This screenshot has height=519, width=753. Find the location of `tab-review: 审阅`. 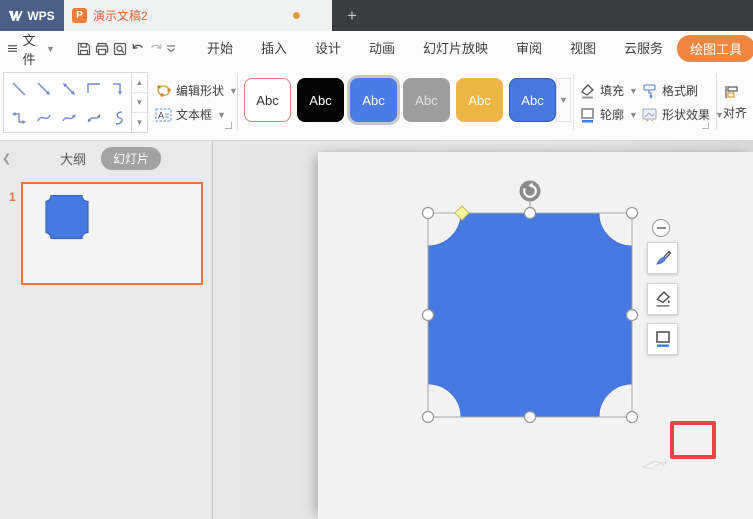

tab-review: 审阅 is located at coordinates (529, 48).